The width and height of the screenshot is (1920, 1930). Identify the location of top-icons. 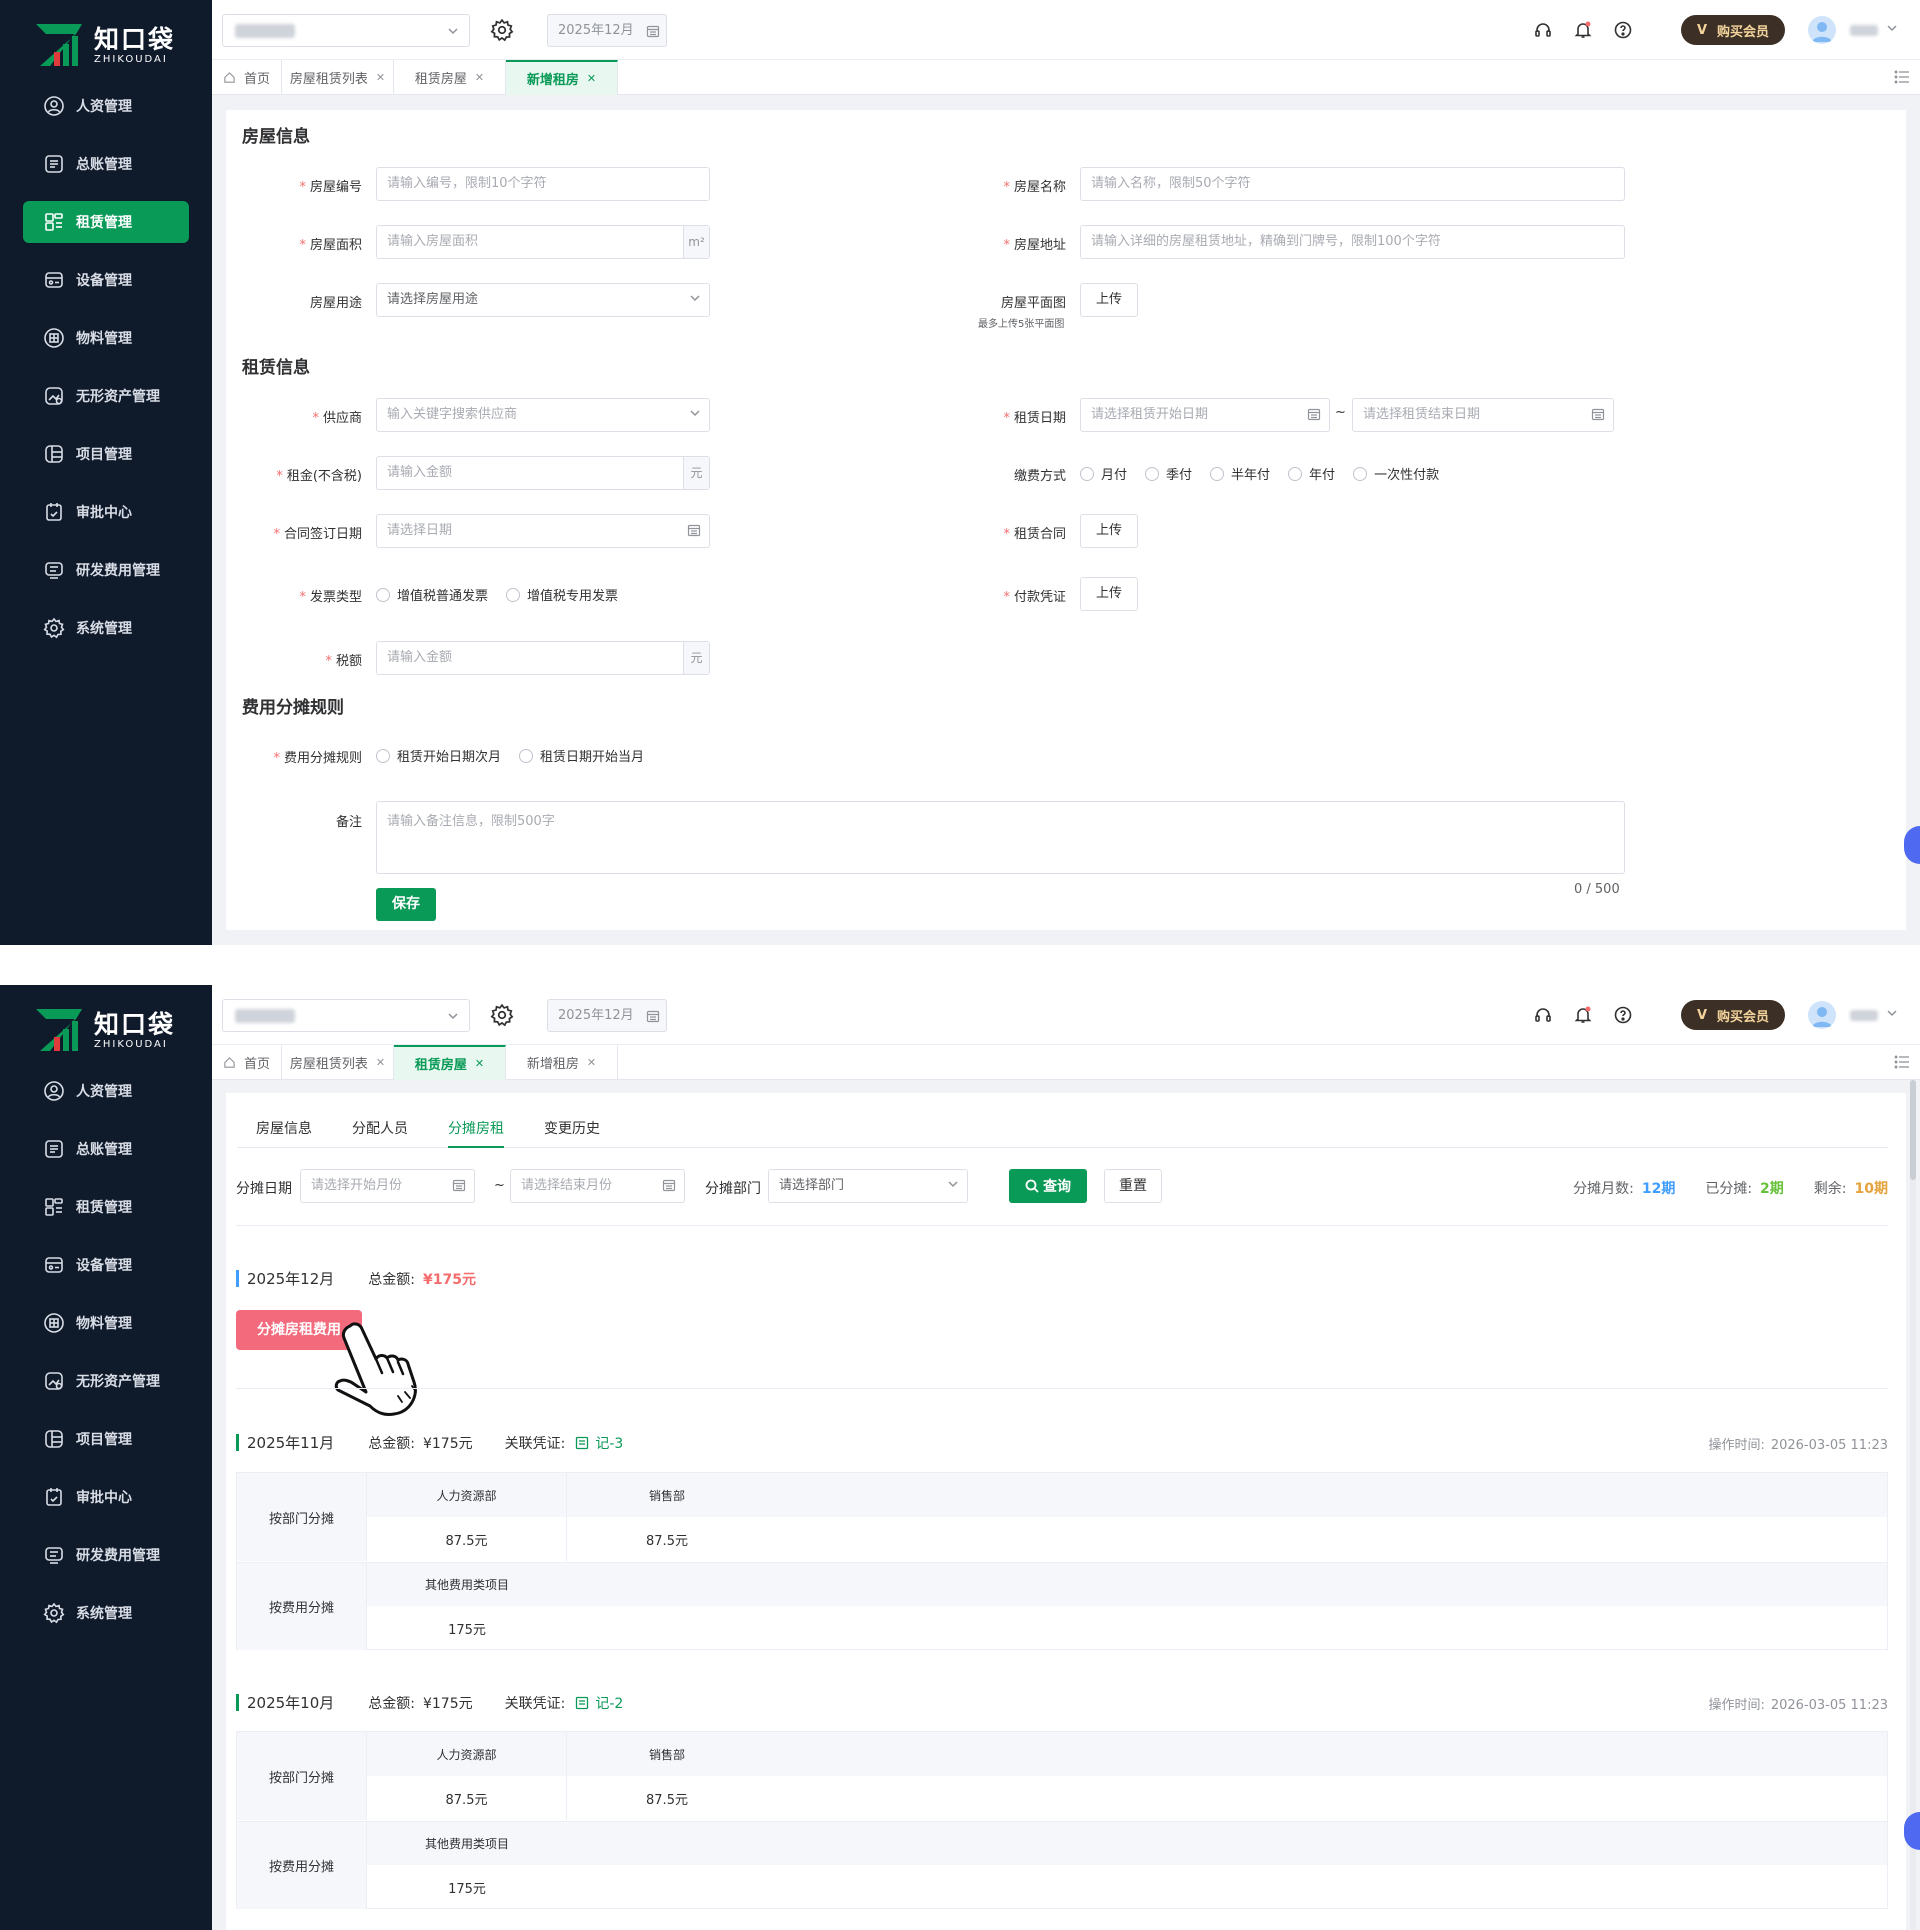
(1583, 1015).